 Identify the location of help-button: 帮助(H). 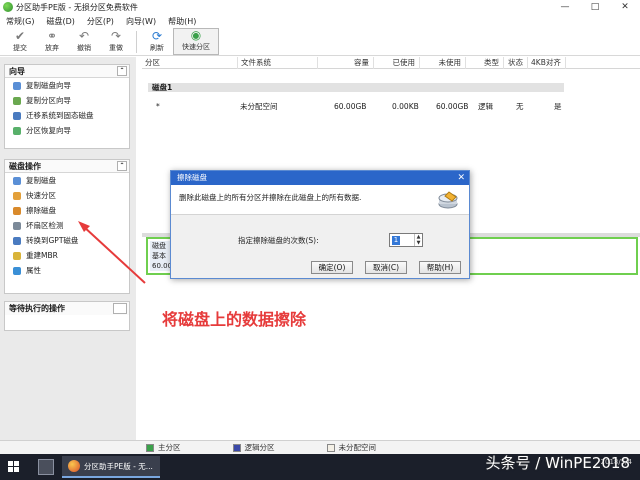
(440, 267).